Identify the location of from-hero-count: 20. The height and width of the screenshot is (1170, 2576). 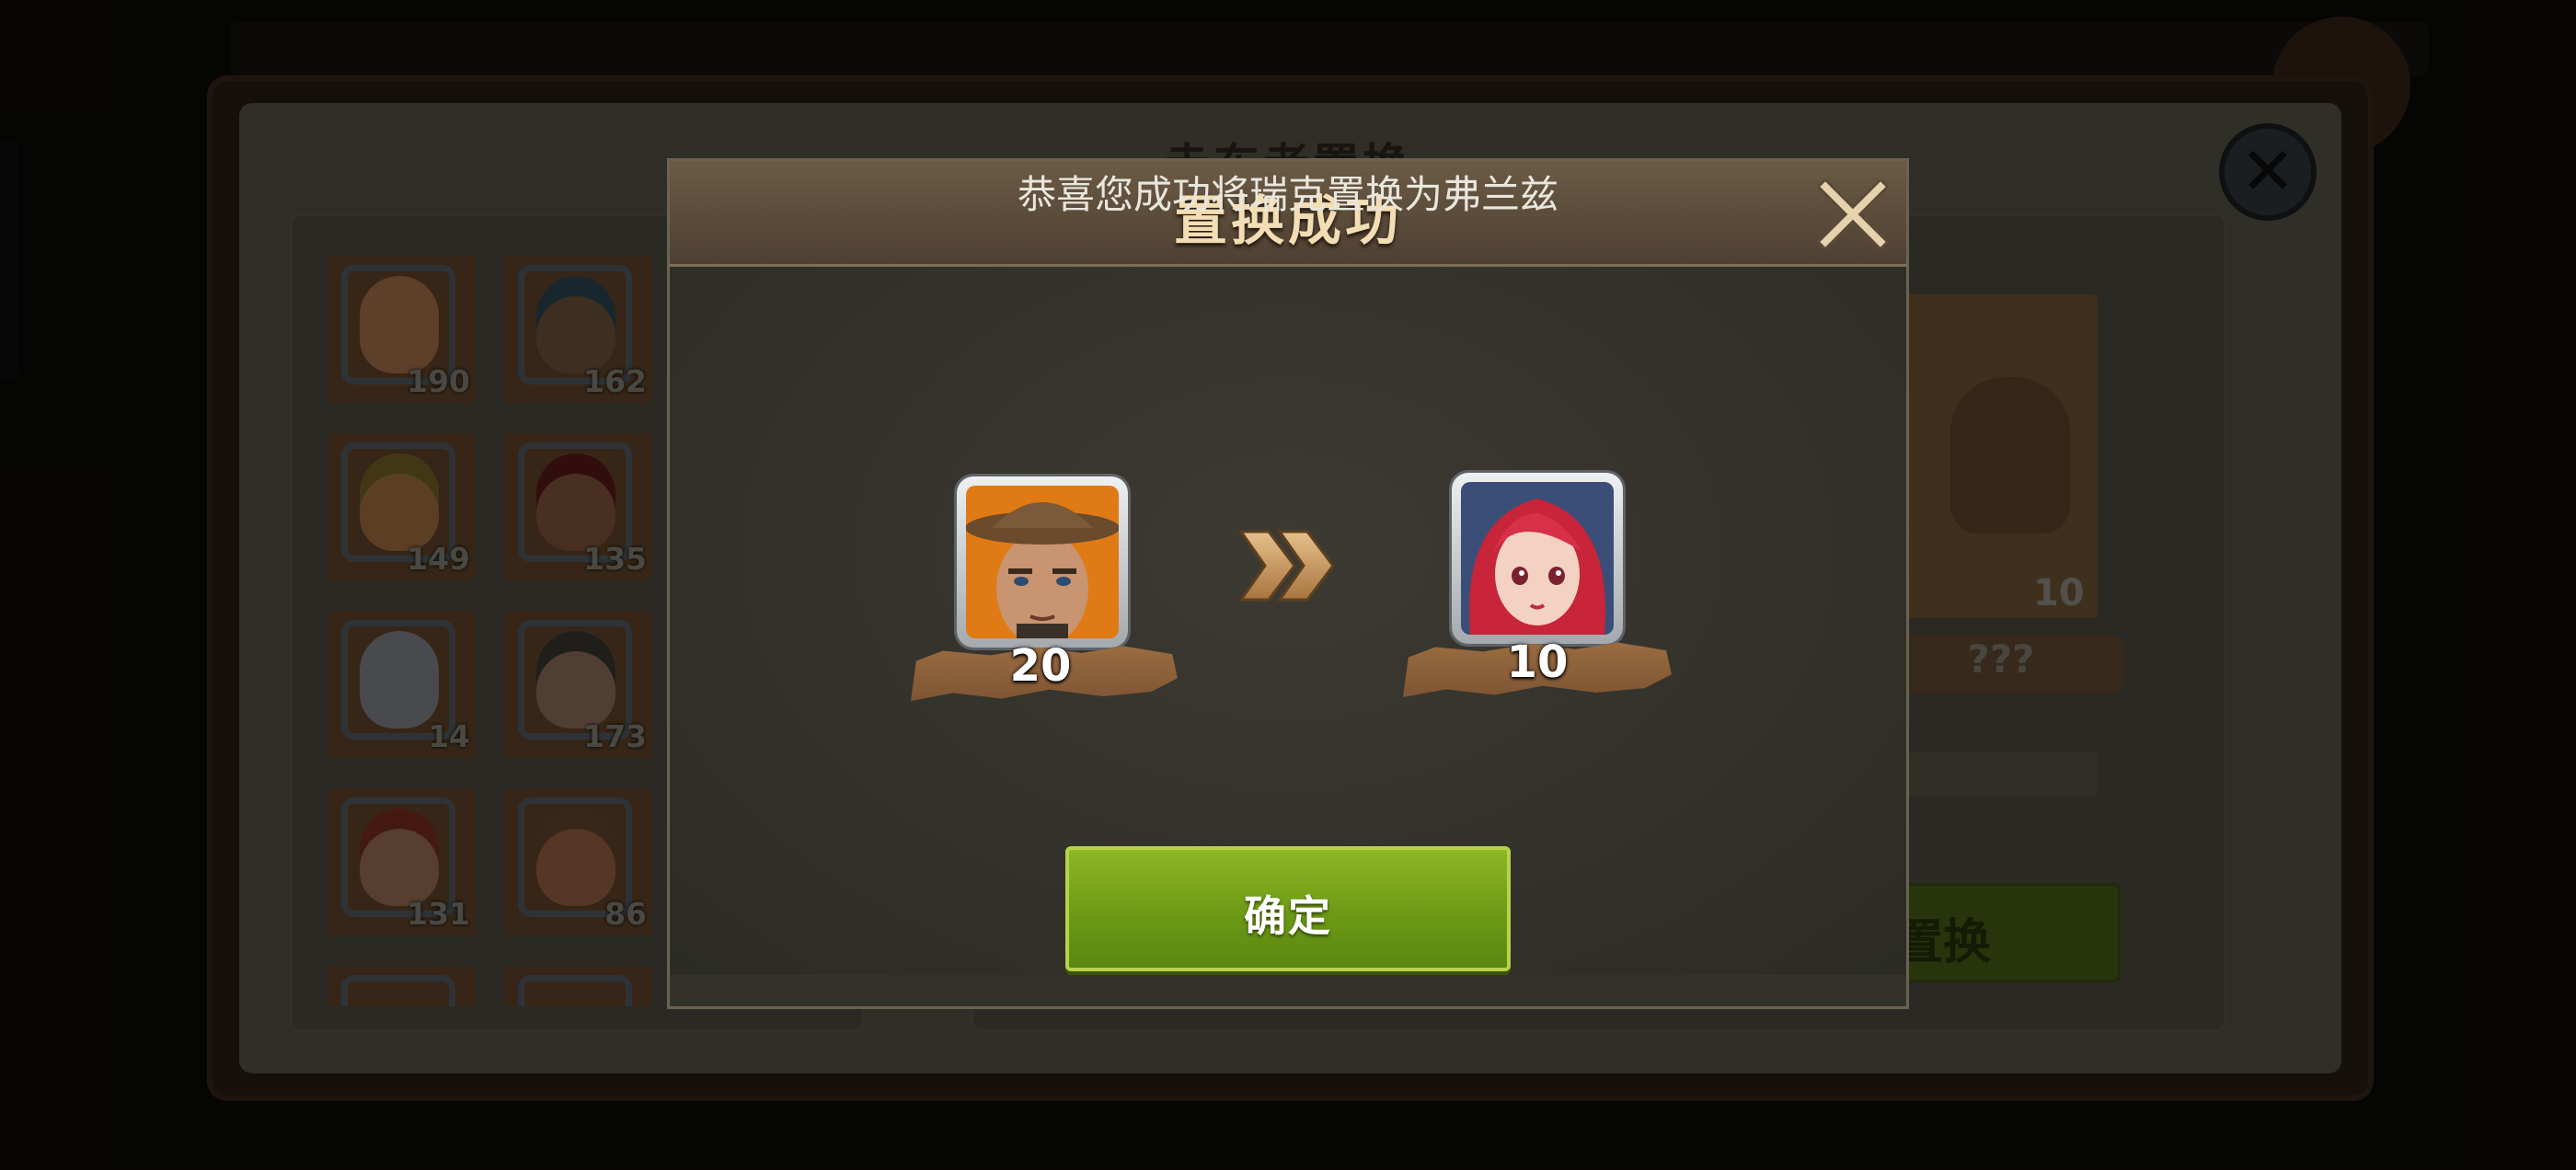
(1040, 666).